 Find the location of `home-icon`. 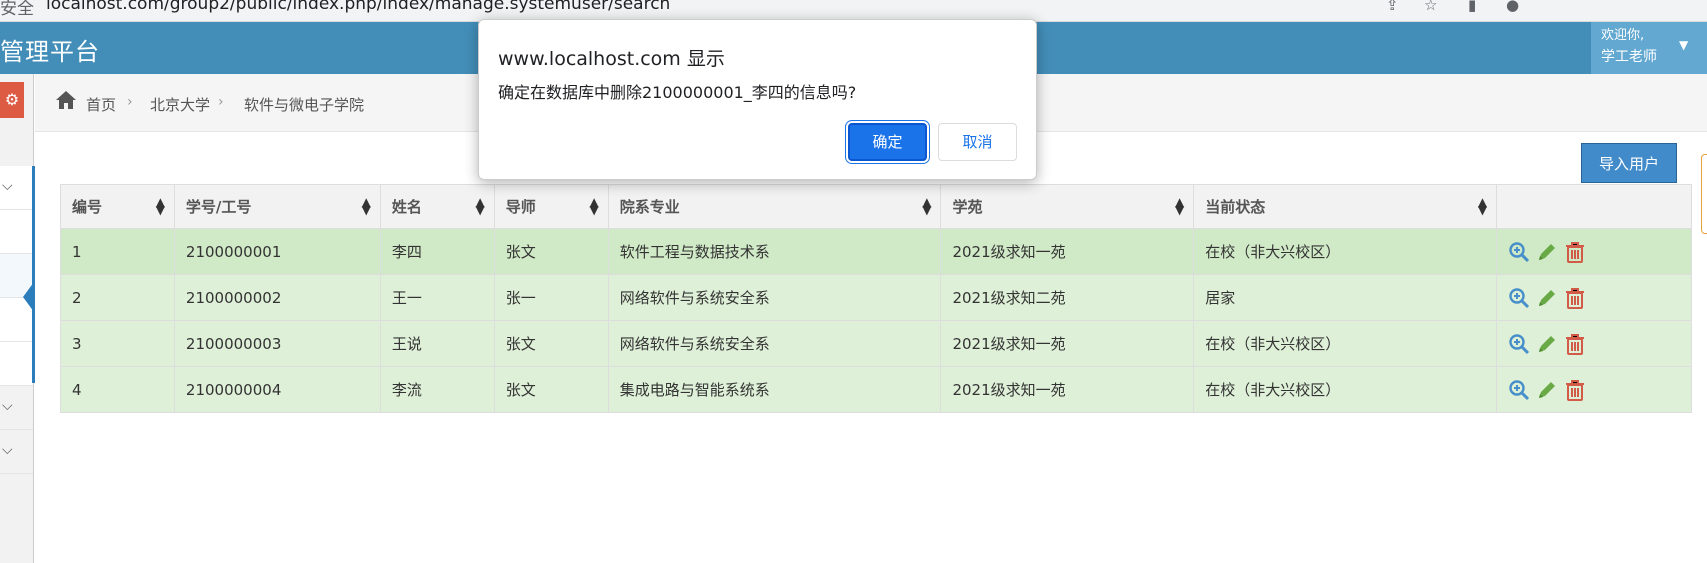

home-icon is located at coordinates (66, 100).